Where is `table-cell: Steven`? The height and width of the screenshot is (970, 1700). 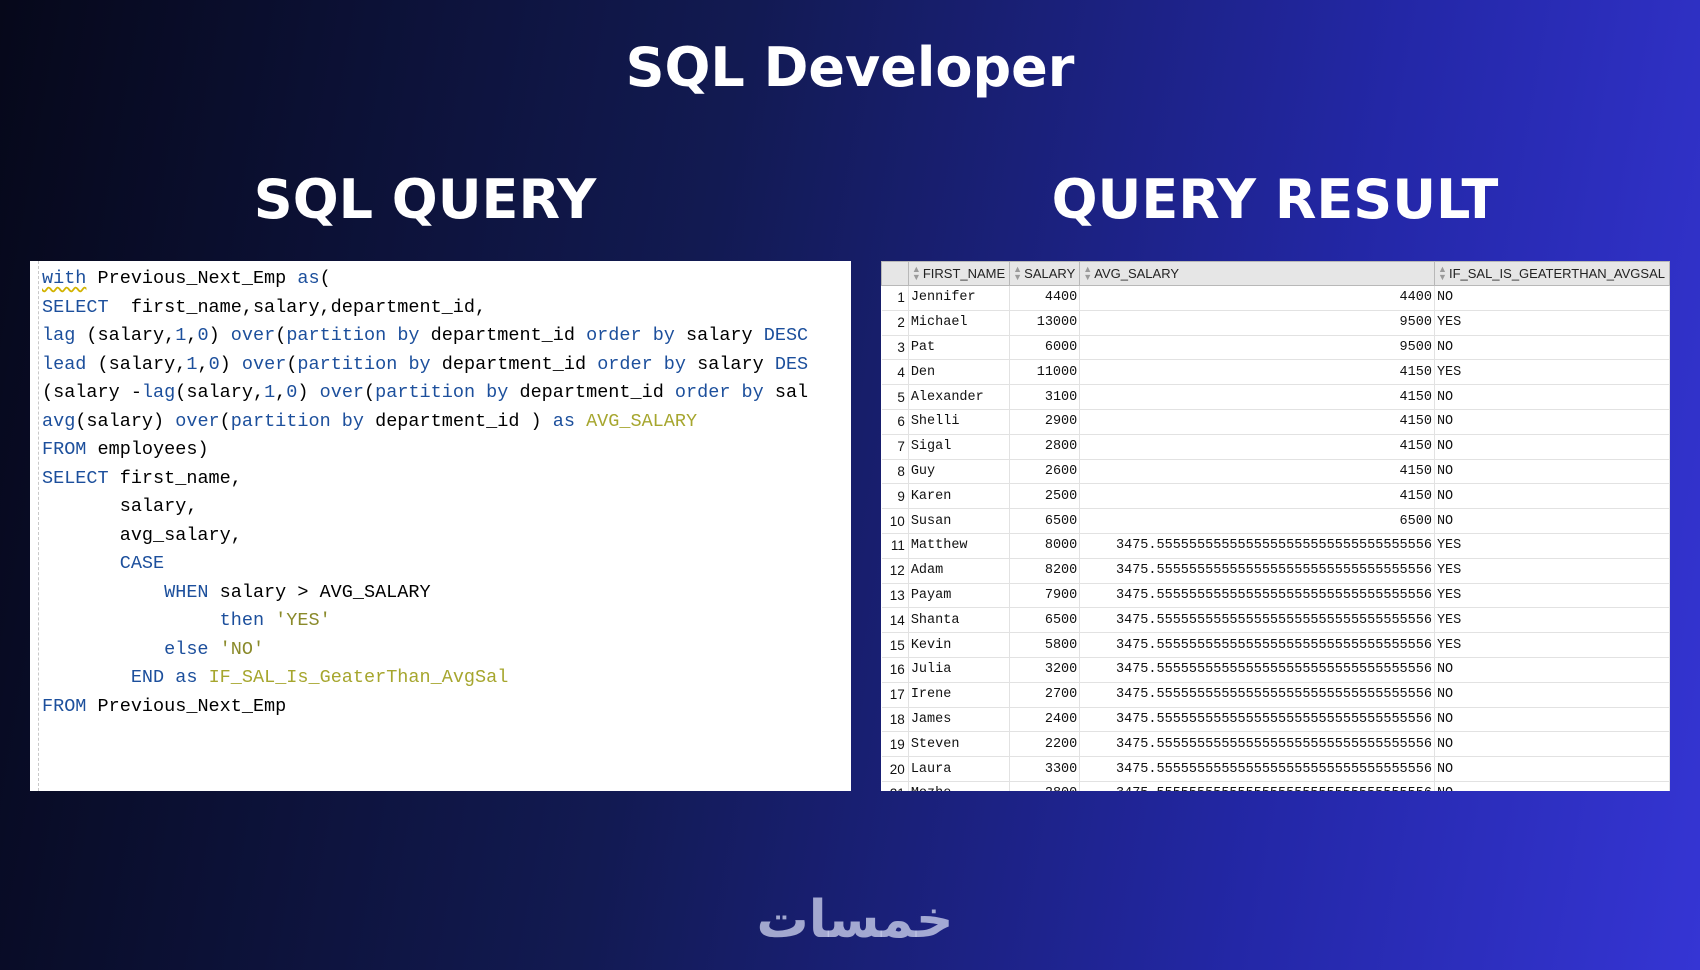
table-cell: Steven is located at coordinates (959, 744).